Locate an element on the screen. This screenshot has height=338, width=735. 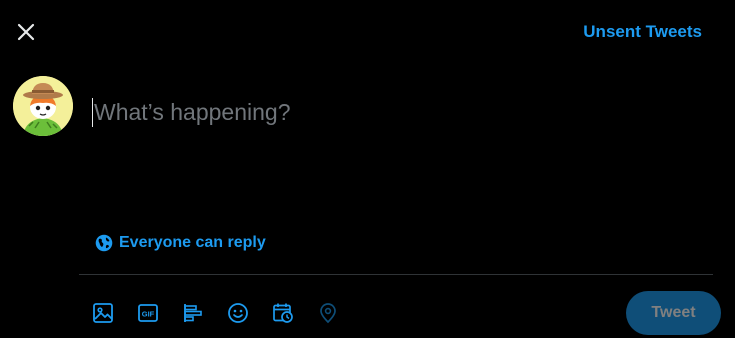
globe-icon is located at coordinates (104, 243).